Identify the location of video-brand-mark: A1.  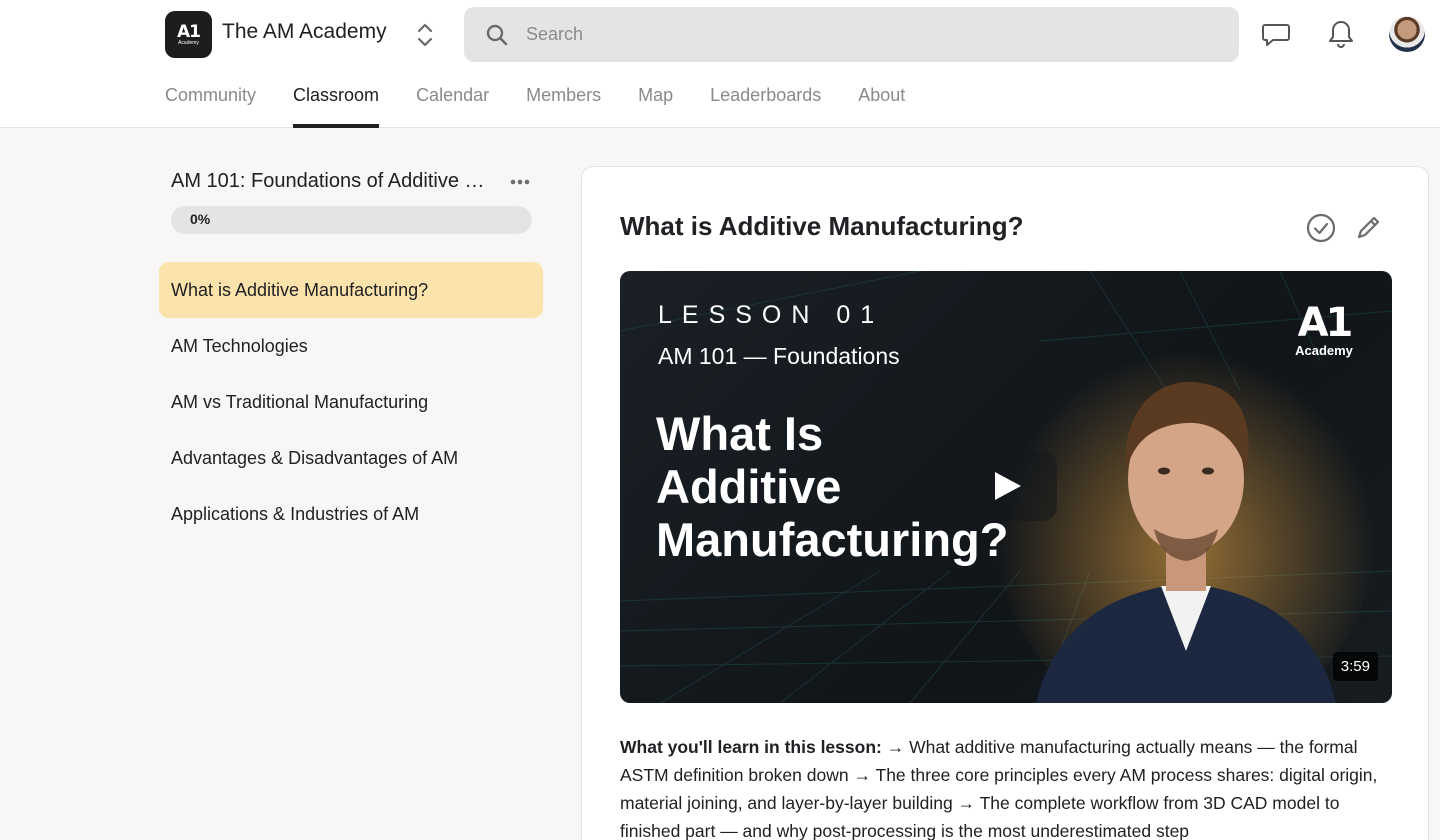
(1325, 323).